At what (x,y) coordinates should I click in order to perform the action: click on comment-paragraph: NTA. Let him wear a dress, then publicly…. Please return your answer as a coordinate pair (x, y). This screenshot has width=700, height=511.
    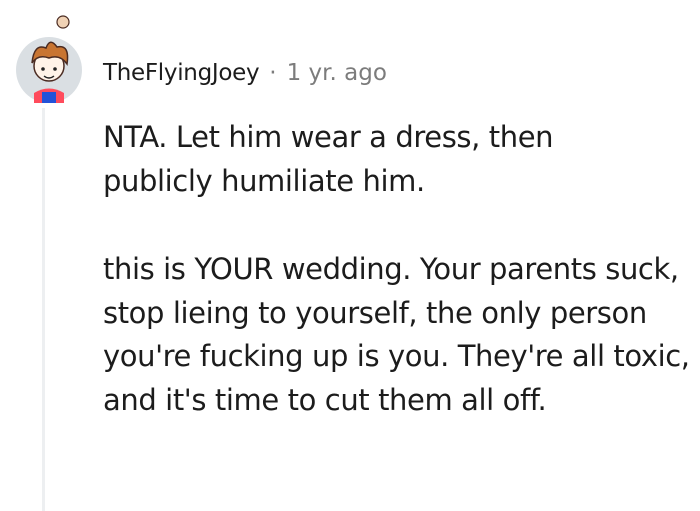
    Looking at the image, I should click on (328, 159).